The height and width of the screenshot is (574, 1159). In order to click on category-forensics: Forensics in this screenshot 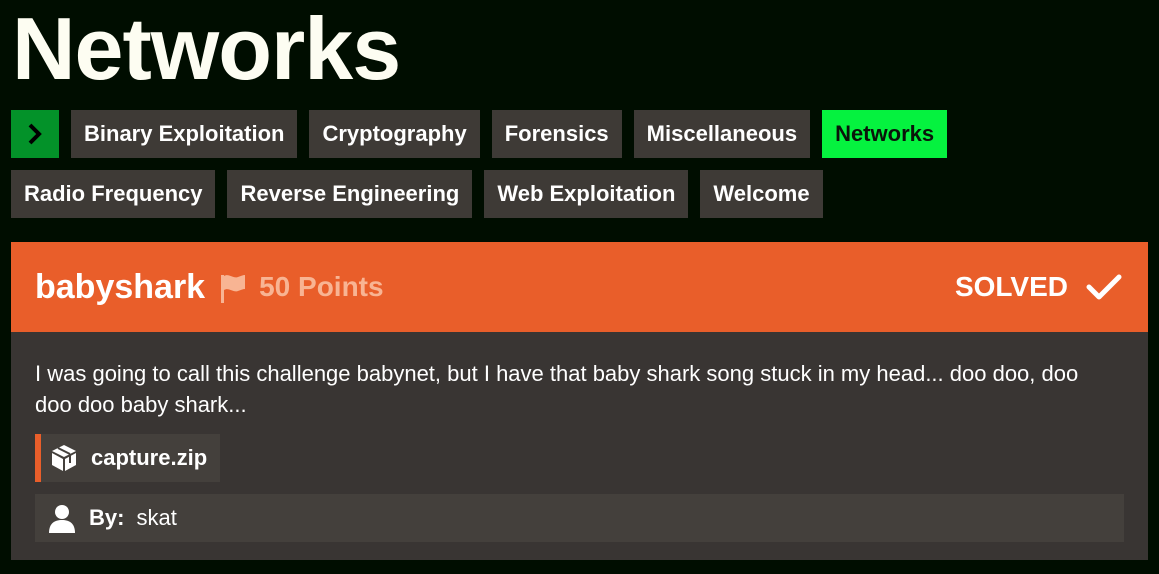, I will do `click(556, 134)`.